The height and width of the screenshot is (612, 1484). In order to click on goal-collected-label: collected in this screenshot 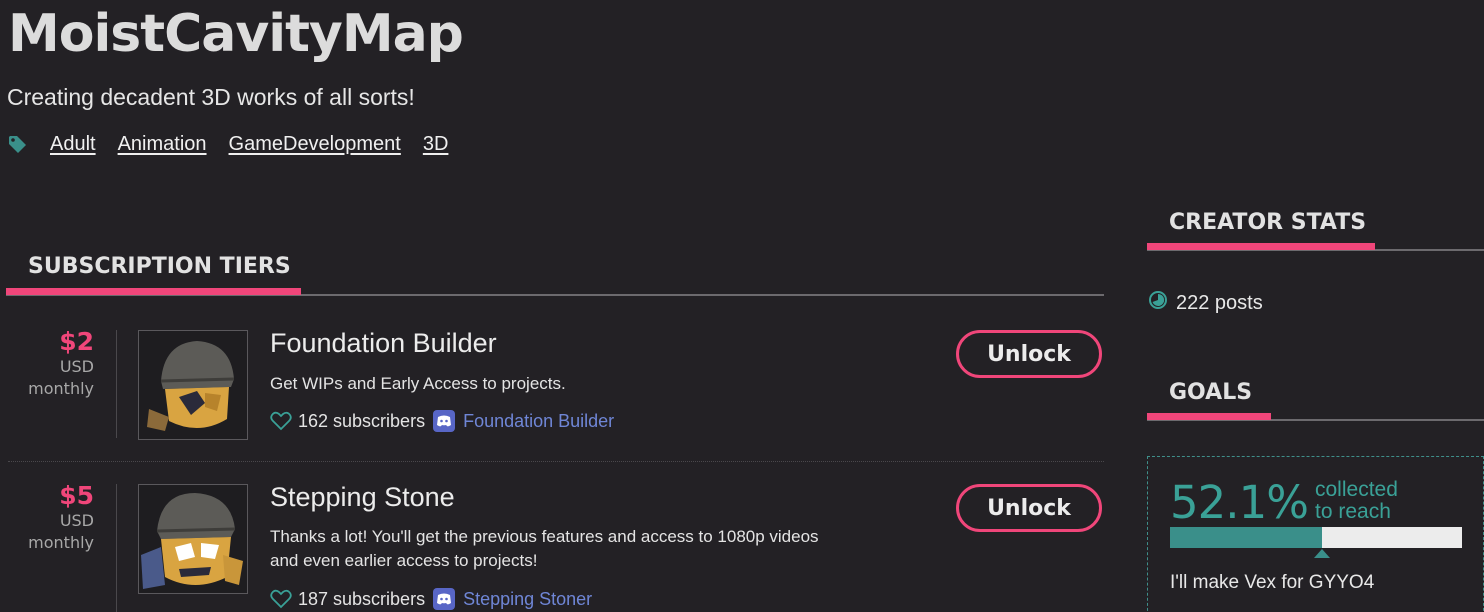, I will do `click(1356, 489)`.